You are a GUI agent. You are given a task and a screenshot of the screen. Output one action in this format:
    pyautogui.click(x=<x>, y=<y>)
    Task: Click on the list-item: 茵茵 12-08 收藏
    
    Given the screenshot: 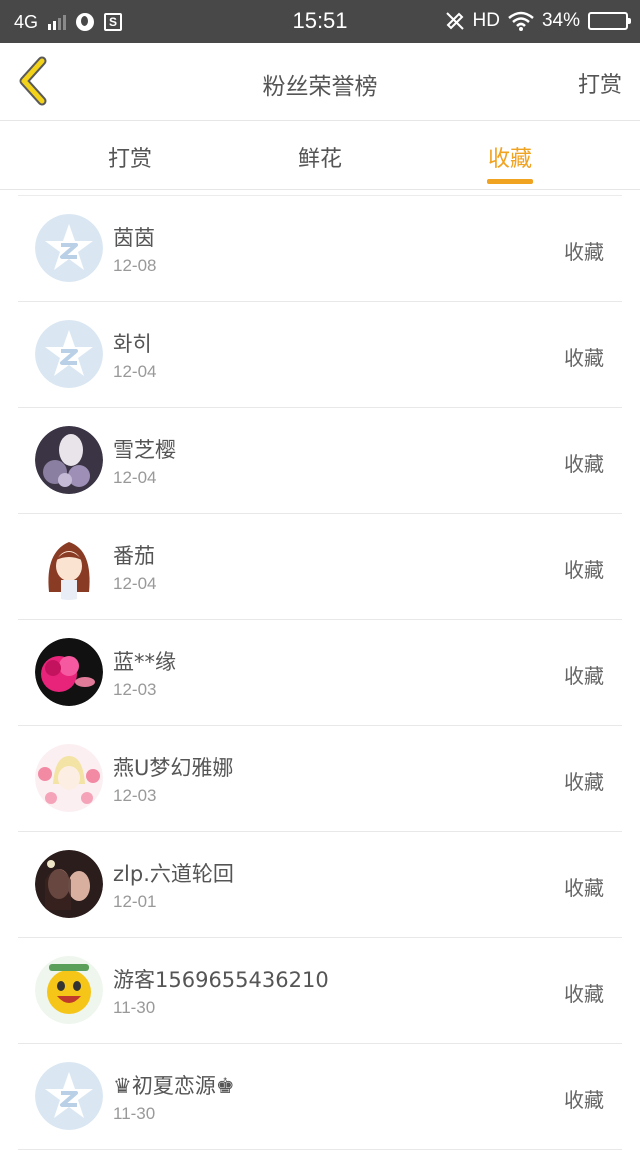 What is the action you would take?
    pyautogui.click(x=320, y=249)
    